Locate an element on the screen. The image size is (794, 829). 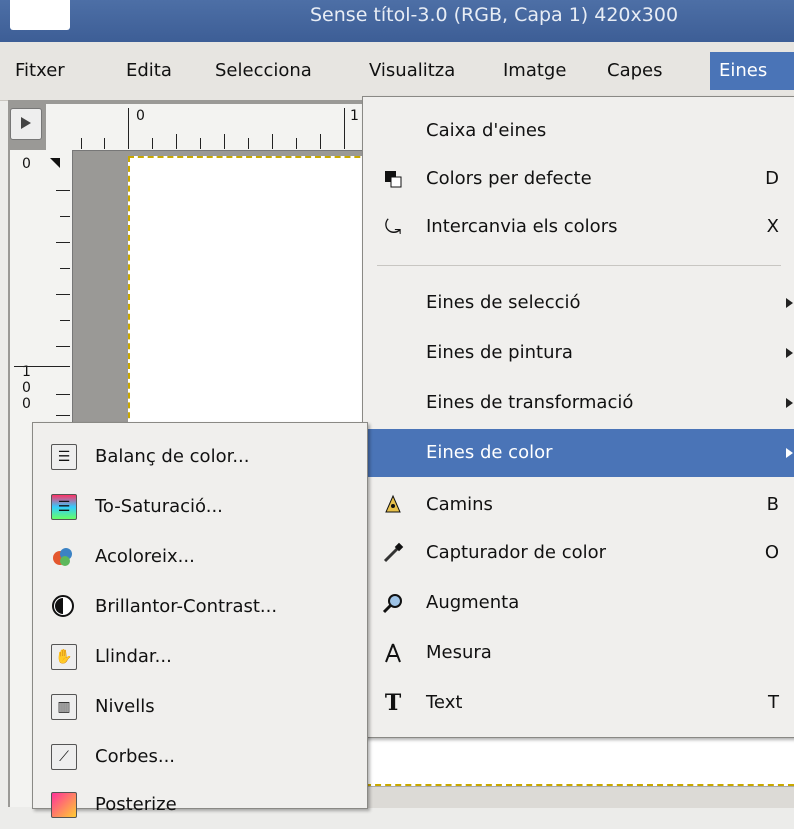
default-colors-icon is located at coordinates (393, 179).